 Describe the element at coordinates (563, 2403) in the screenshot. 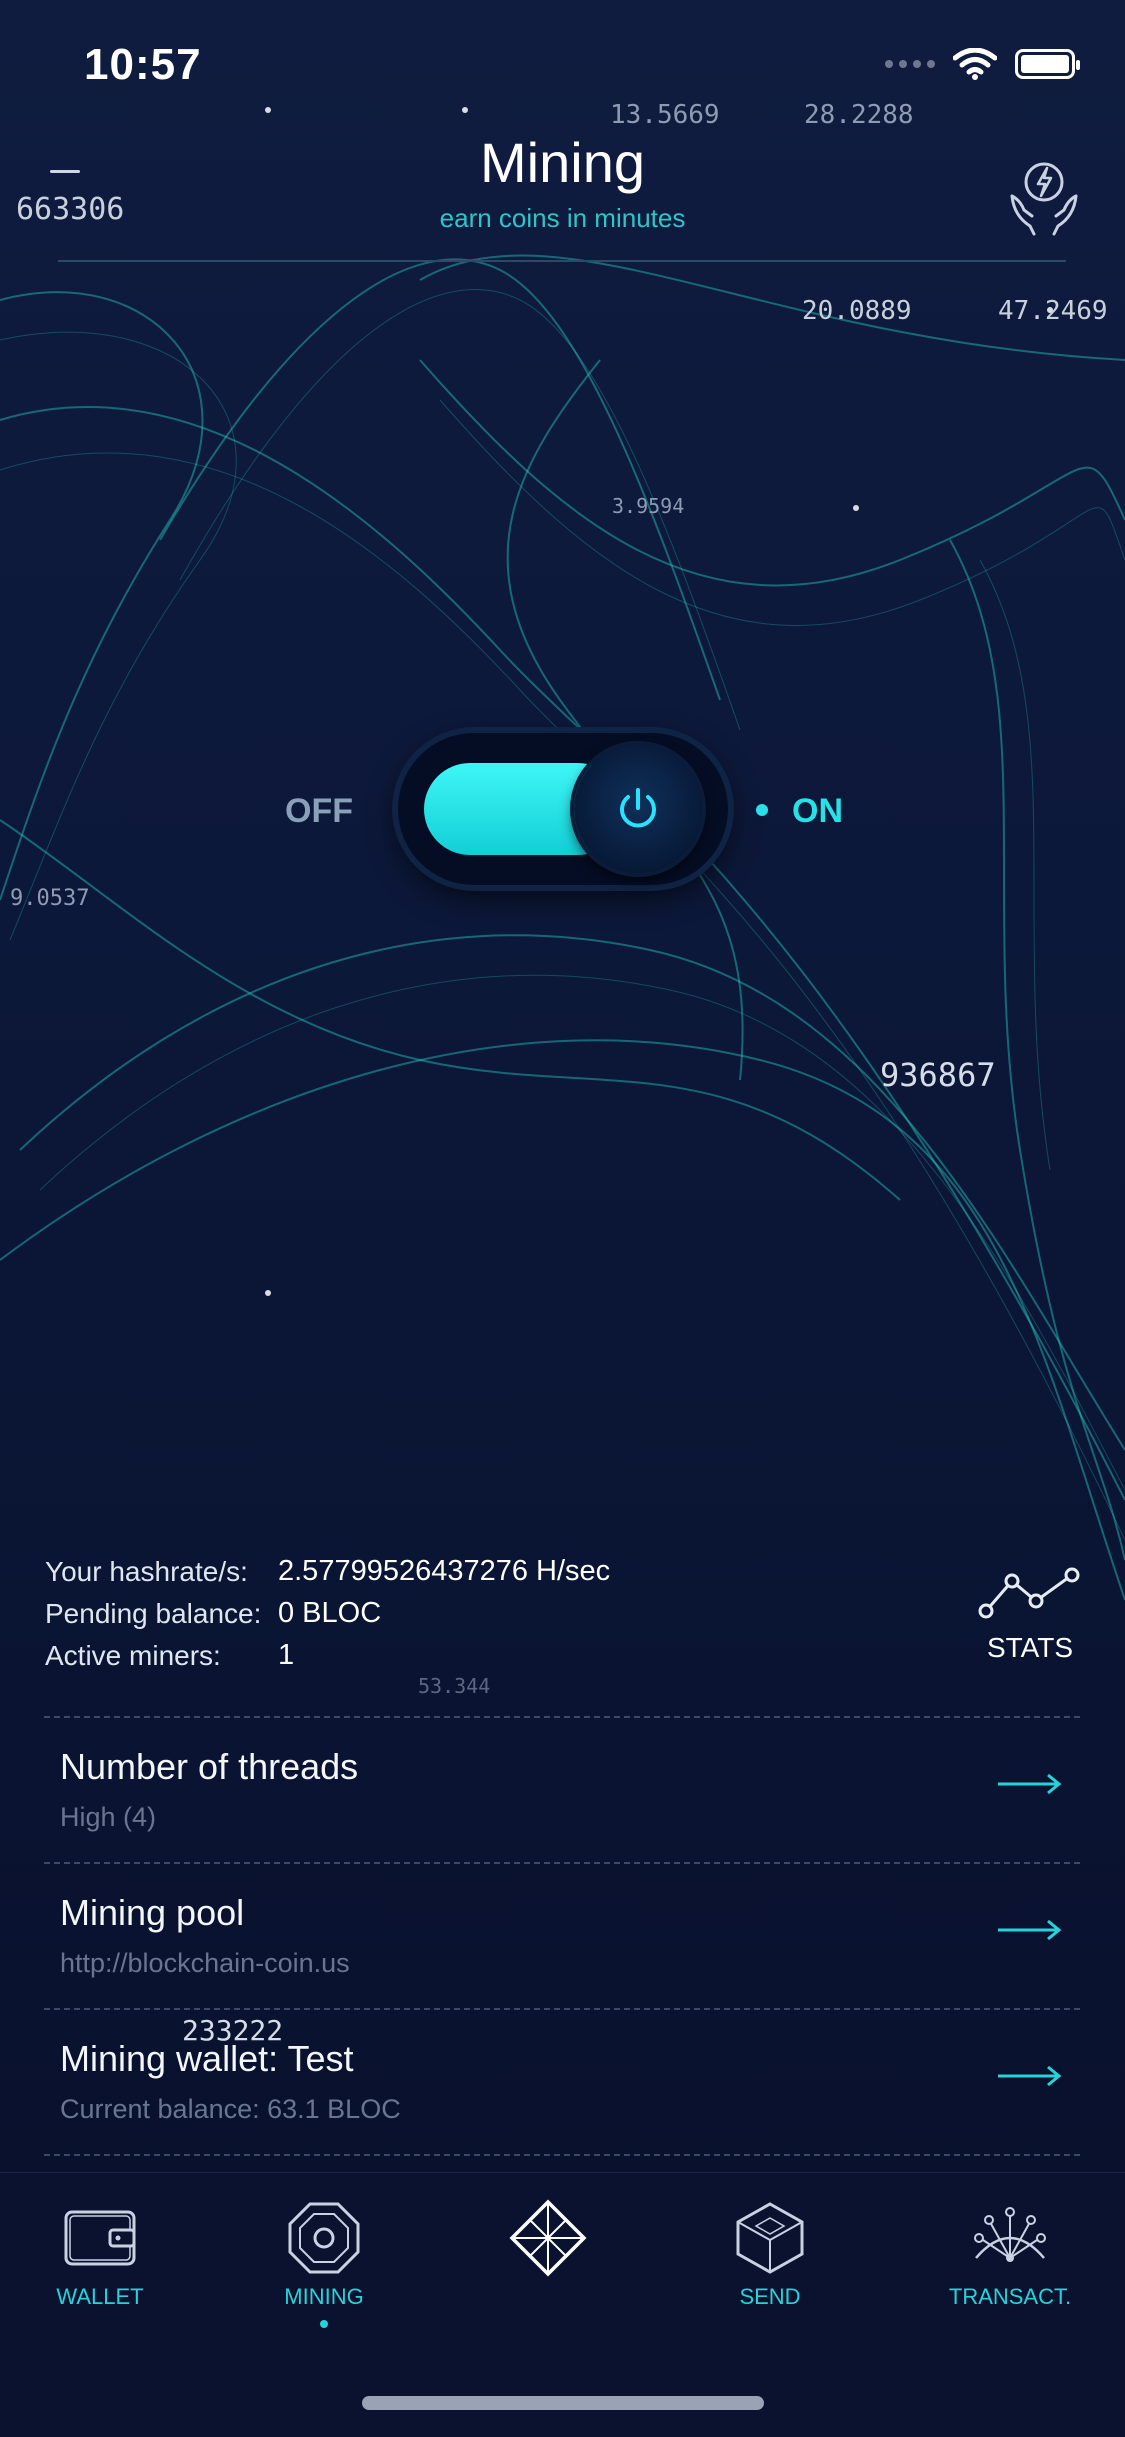

I see `home-indicator` at that location.